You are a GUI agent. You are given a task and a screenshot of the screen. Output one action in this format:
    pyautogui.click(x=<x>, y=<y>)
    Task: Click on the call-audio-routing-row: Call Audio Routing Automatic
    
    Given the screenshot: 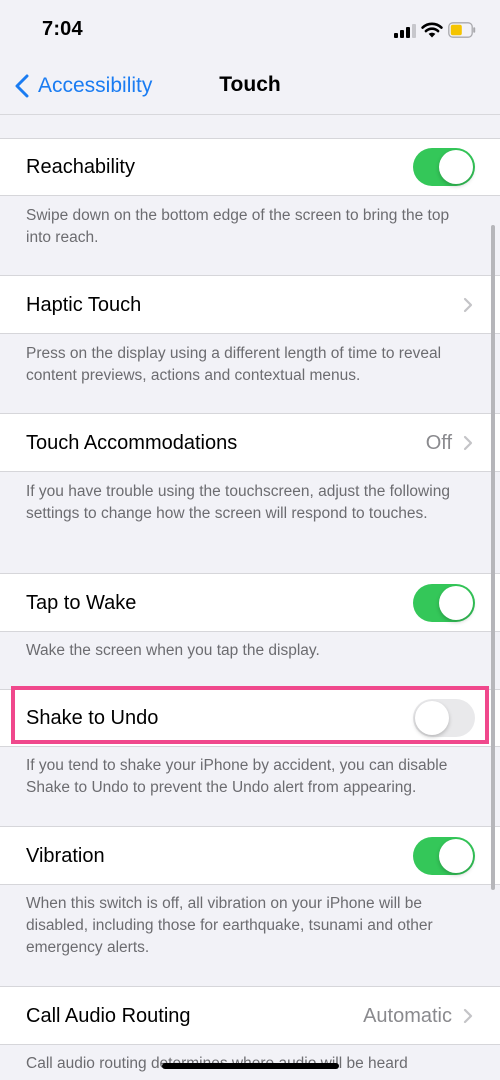 What is the action you would take?
    pyautogui.click(x=250, y=1015)
    